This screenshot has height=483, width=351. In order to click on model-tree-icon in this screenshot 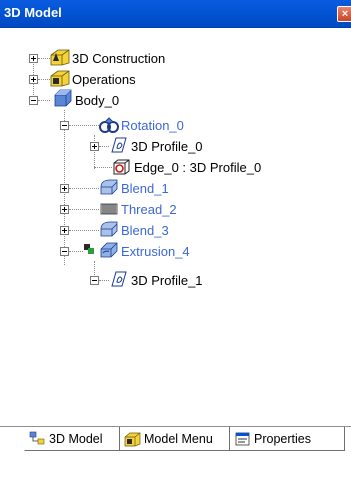, I will do `click(37, 438)`.